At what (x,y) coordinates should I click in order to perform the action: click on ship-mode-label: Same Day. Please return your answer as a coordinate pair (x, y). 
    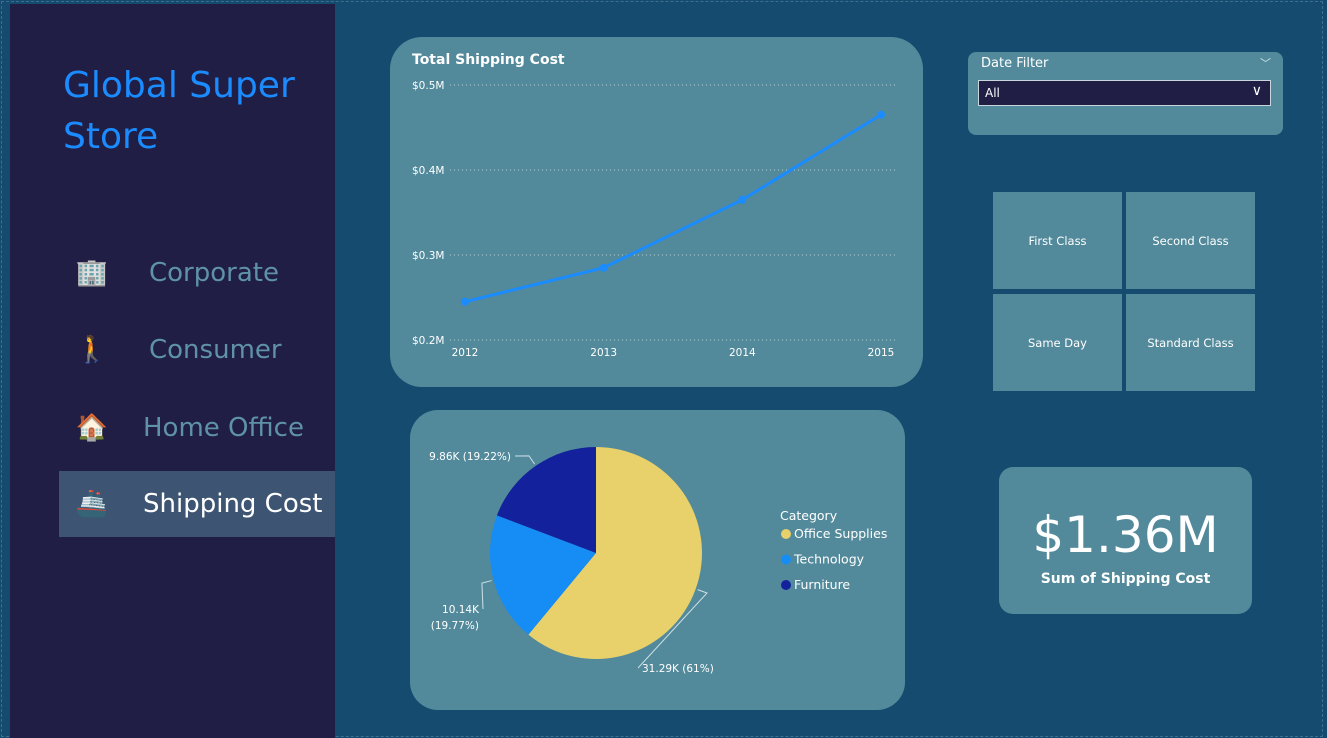
    Looking at the image, I should click on (1057, 342).